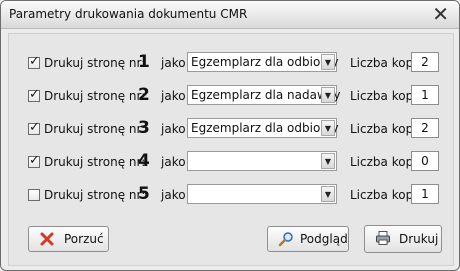  Describe the element at coordinates (144, 62) in the screenshot. I see `page-number-1: 1` at that location.